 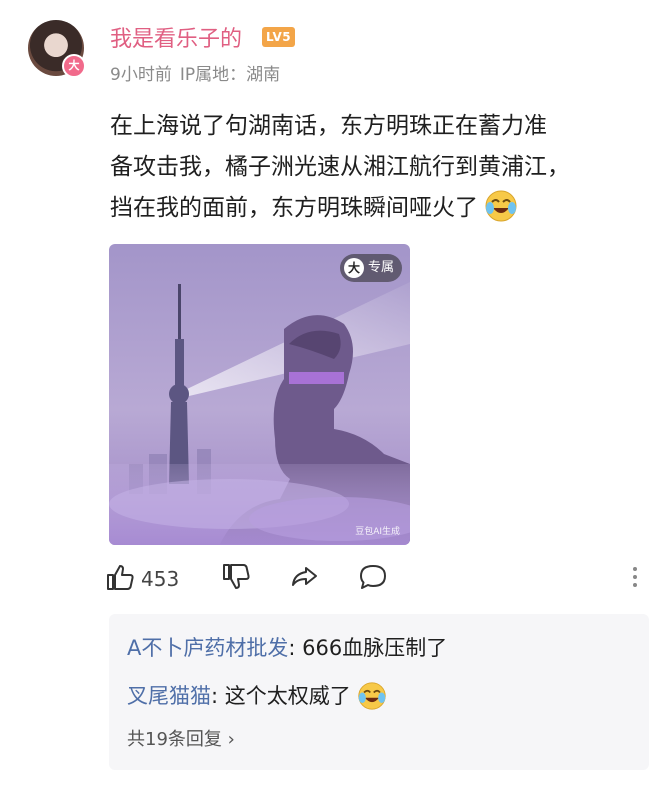 I want to click on avatar-badge: 大, so click(x=74, y=66).